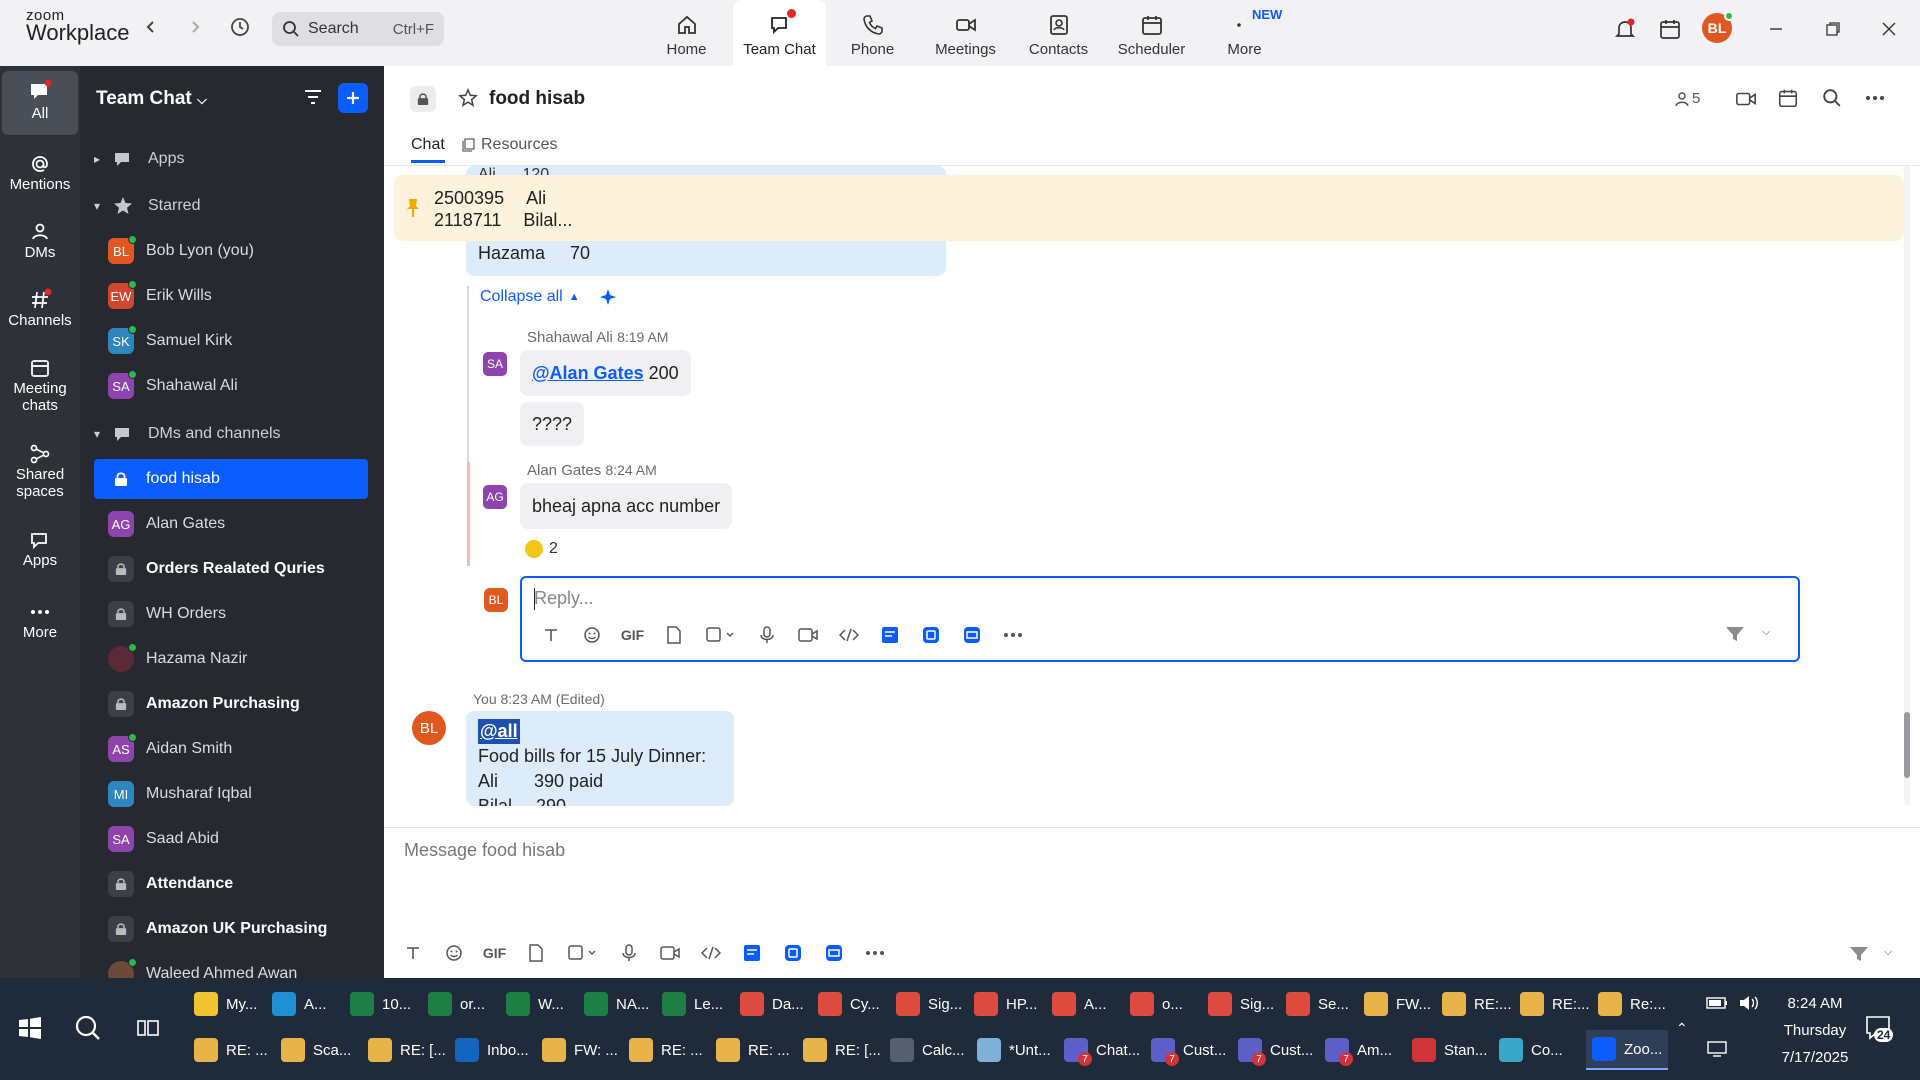  Describe the element at coordinates (147, 206) in the screenshot. I see `section-starred: ▾ Starred` at that location.